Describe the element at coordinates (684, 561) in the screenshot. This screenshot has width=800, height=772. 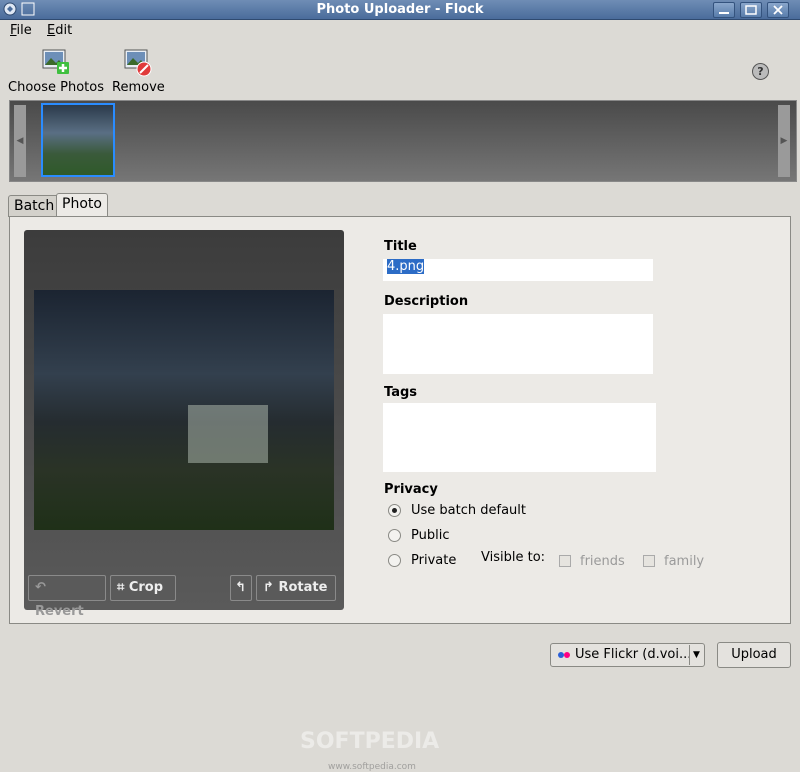
I see `family-label: family` at that location.